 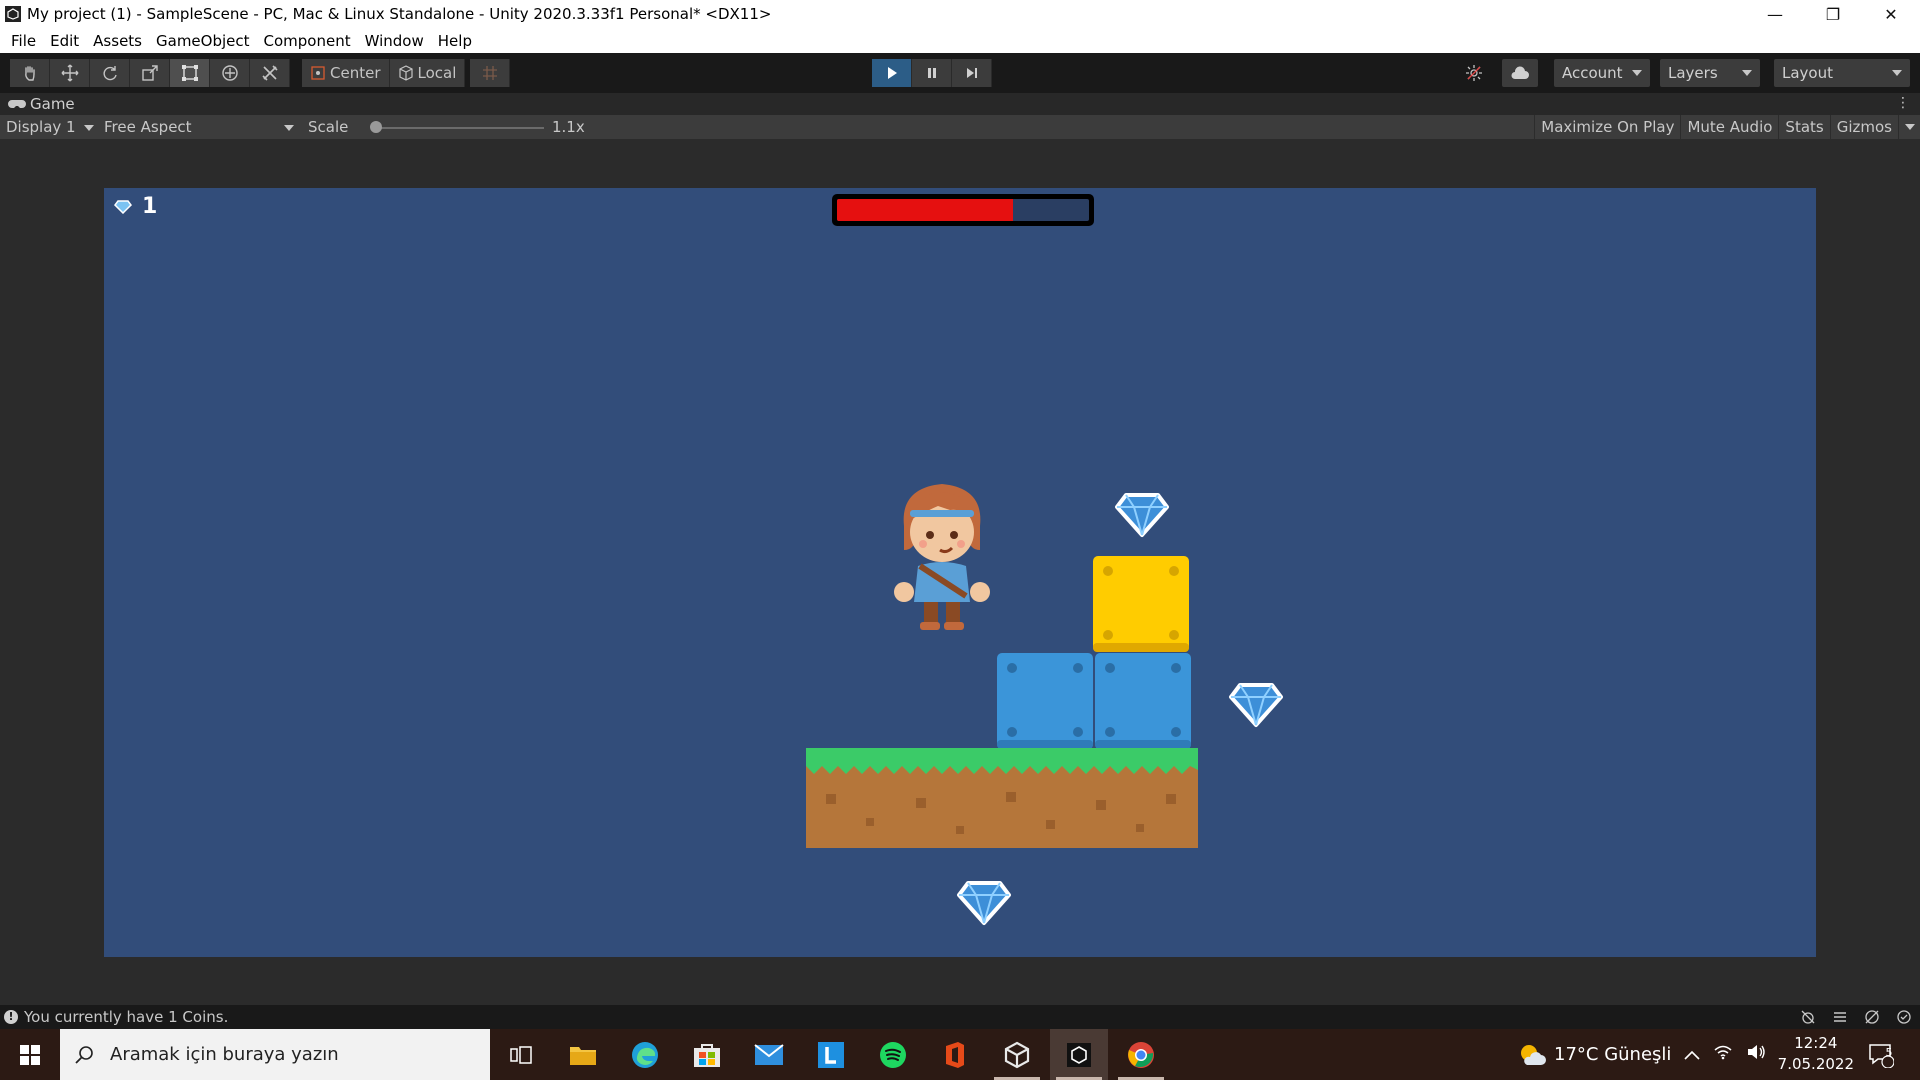 I want to click on unity-hub-button, so click(x=1017, y=1054).